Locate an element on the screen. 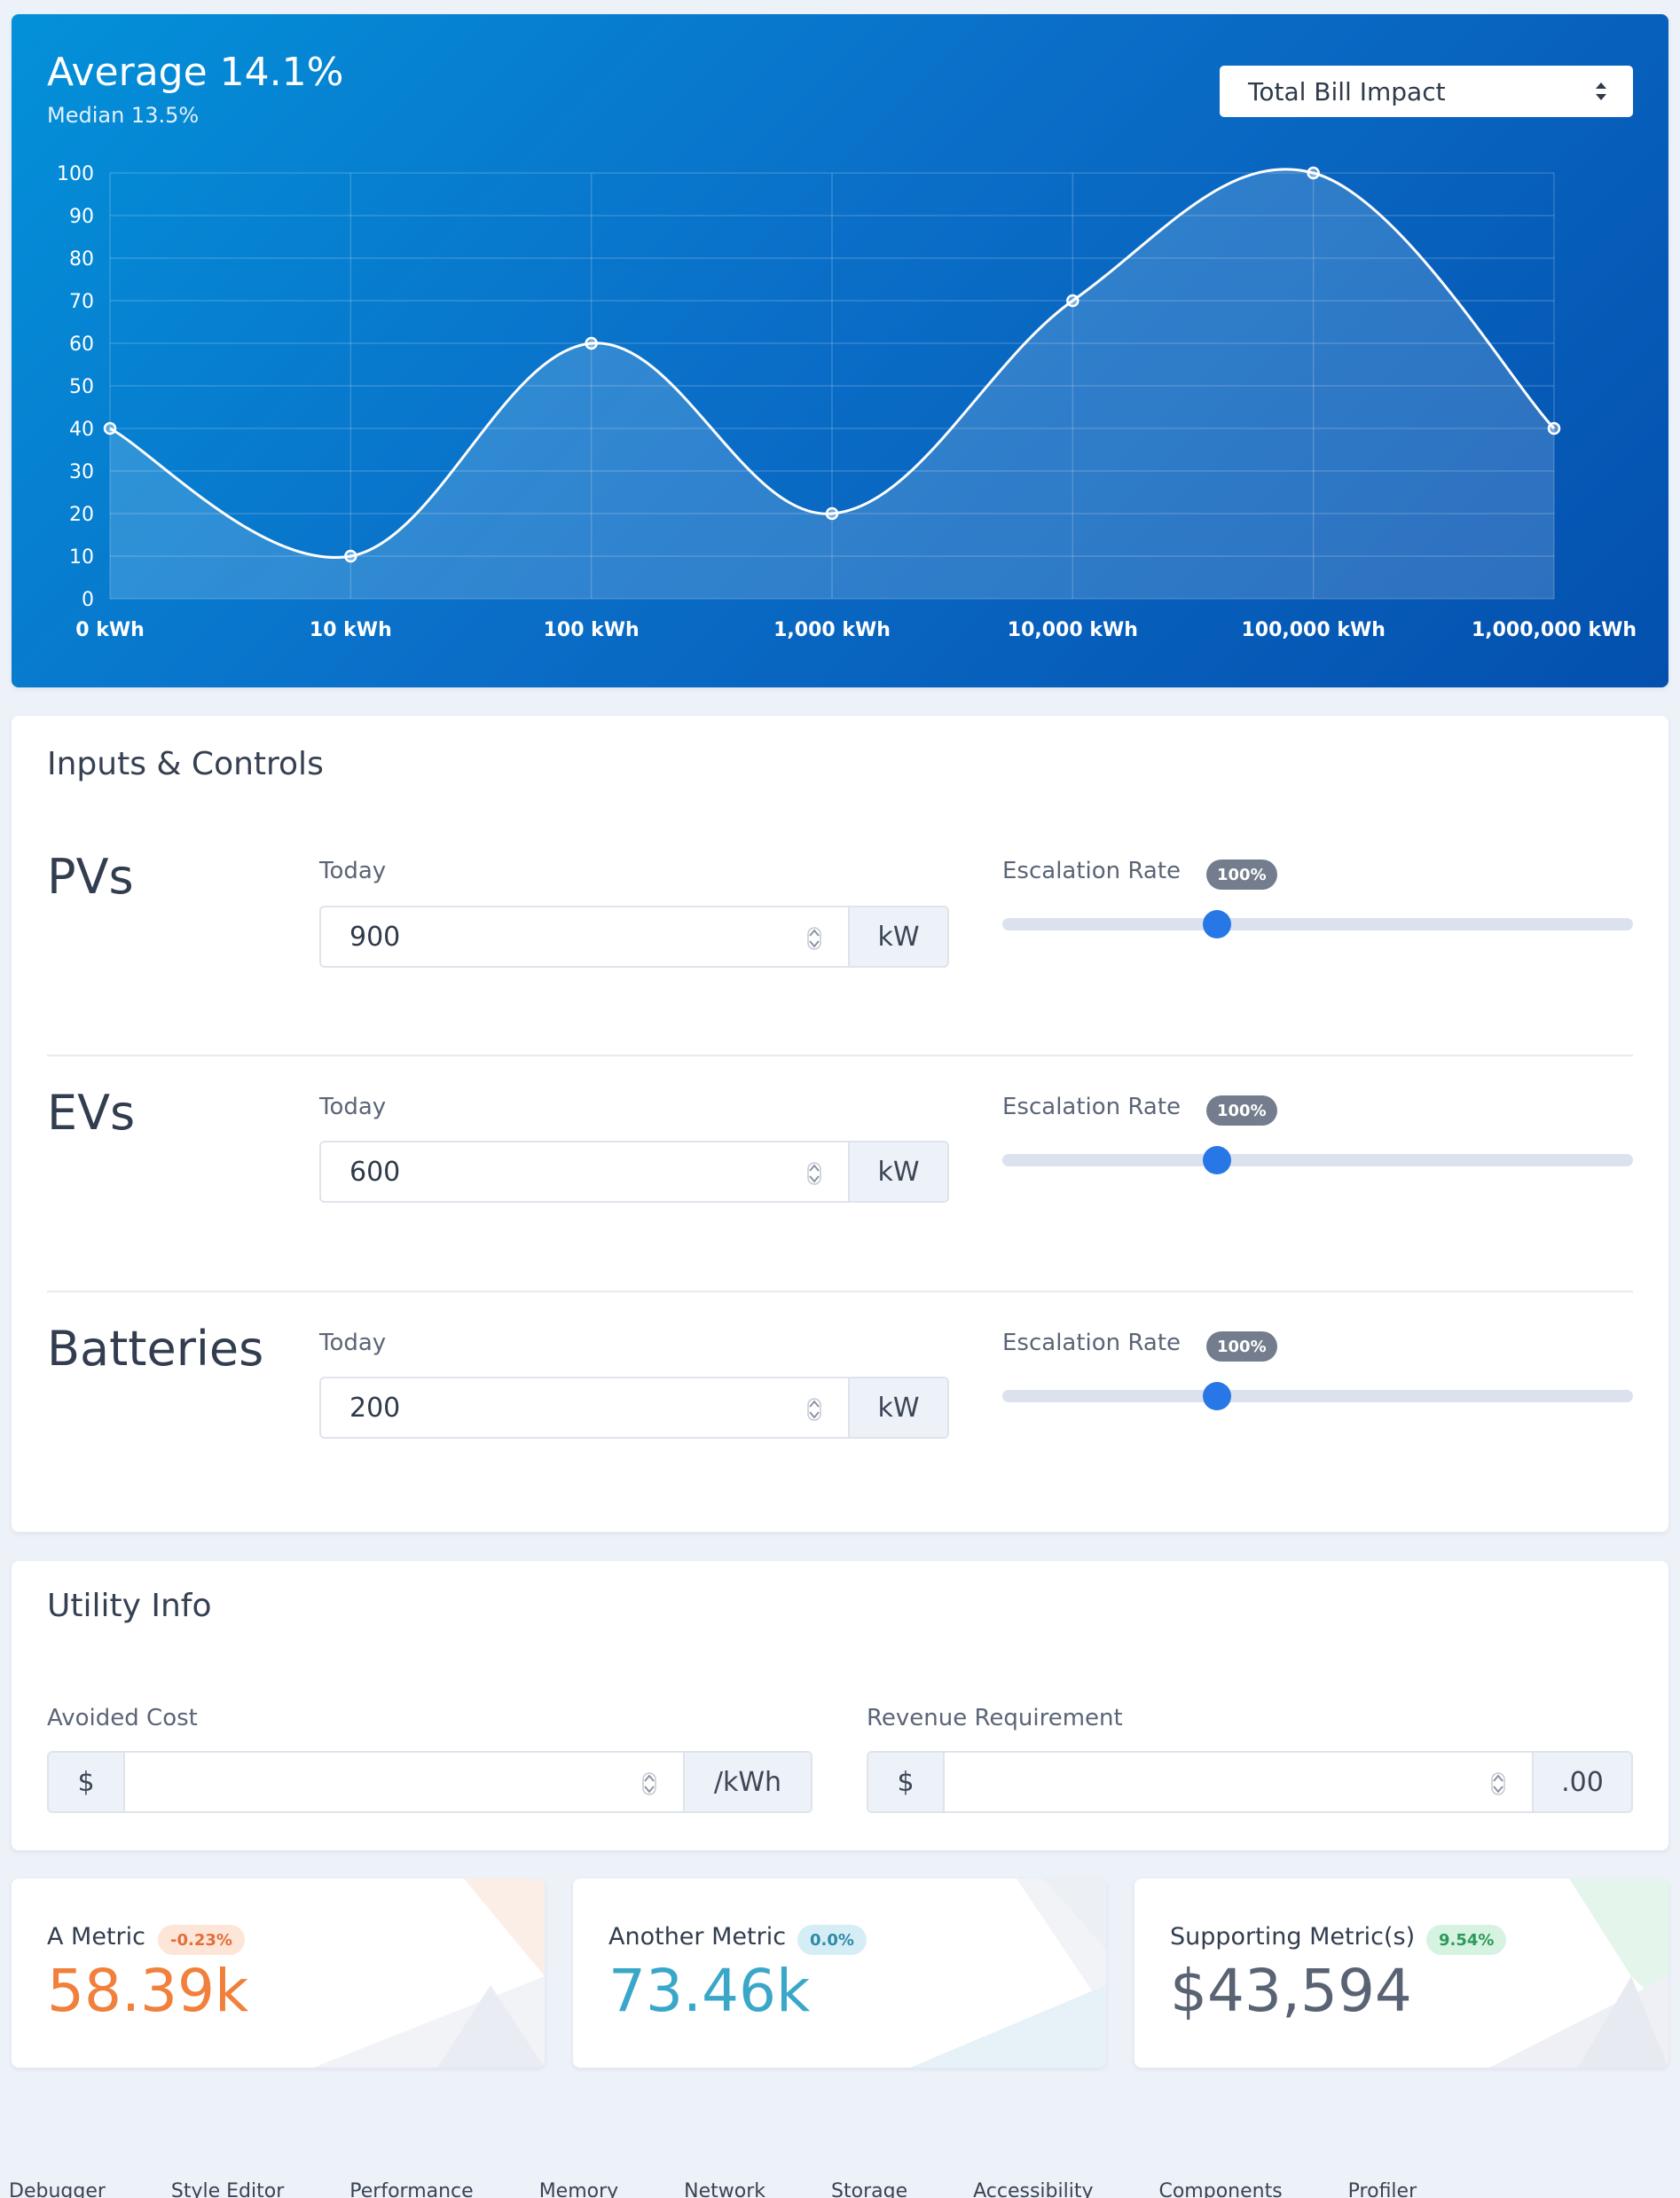 Image resolution: width=1680 pixels, height=2198 pixels. devtools-tab: Accessibility is located at coordinates (1033, 2189).